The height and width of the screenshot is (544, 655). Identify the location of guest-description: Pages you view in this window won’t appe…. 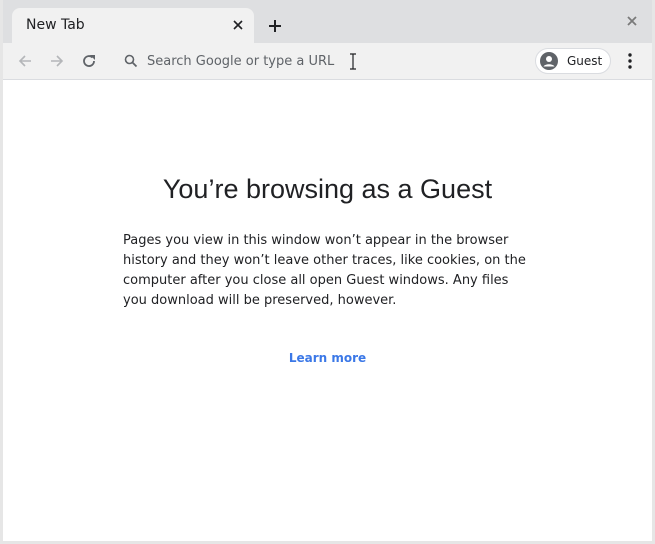
(324, 270).